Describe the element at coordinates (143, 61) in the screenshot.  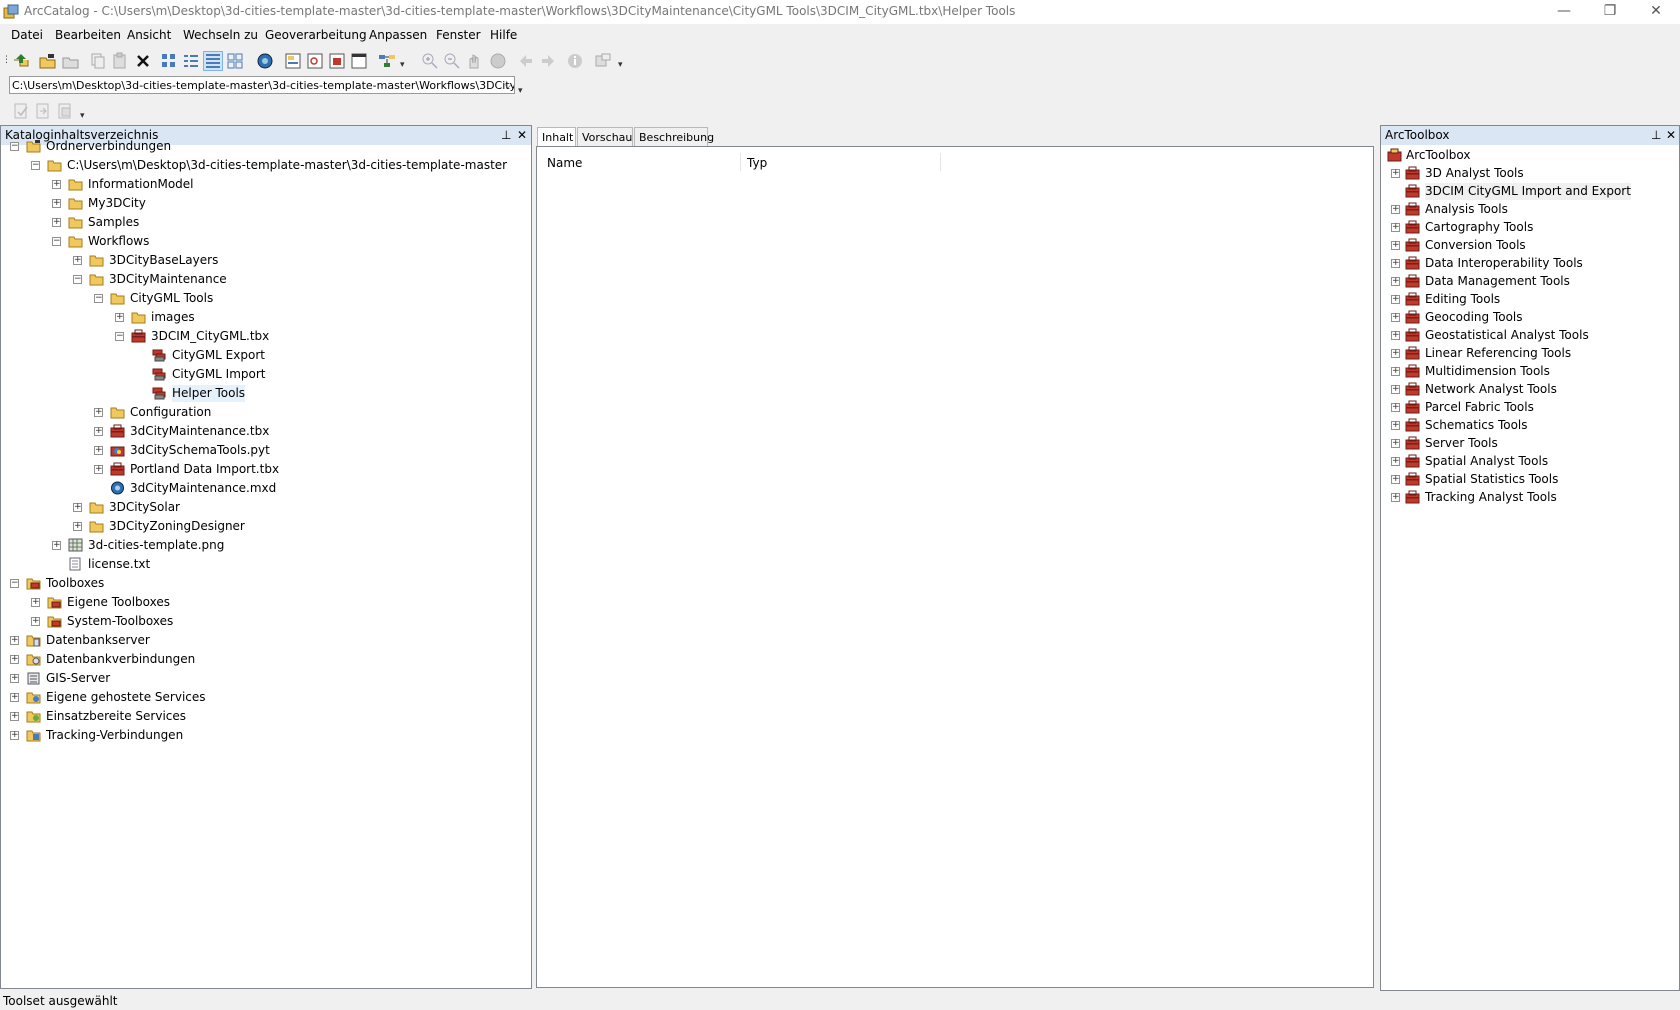
I see `delete-icon` at that location.